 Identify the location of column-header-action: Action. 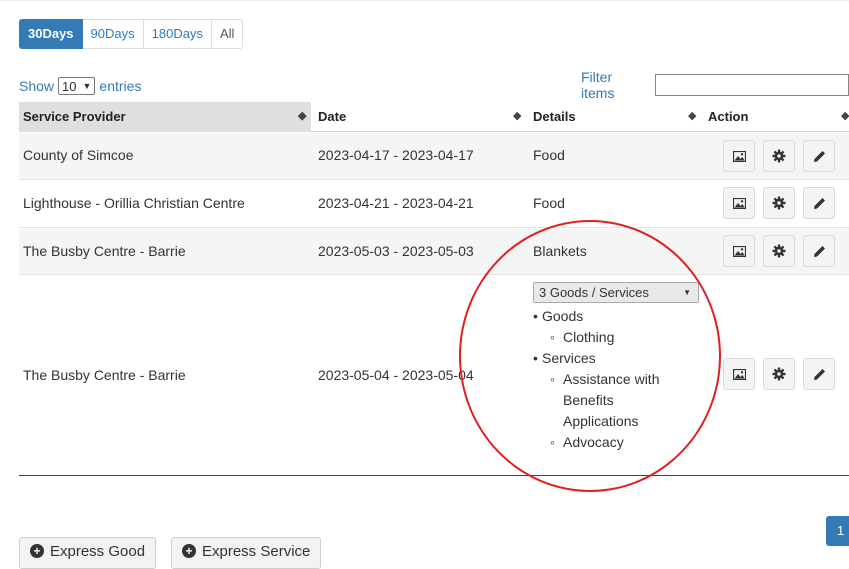
(778, 117).